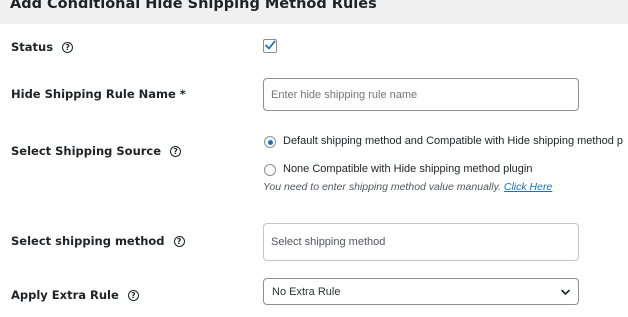  I want to click on status-checkbox, so click(270, 46).